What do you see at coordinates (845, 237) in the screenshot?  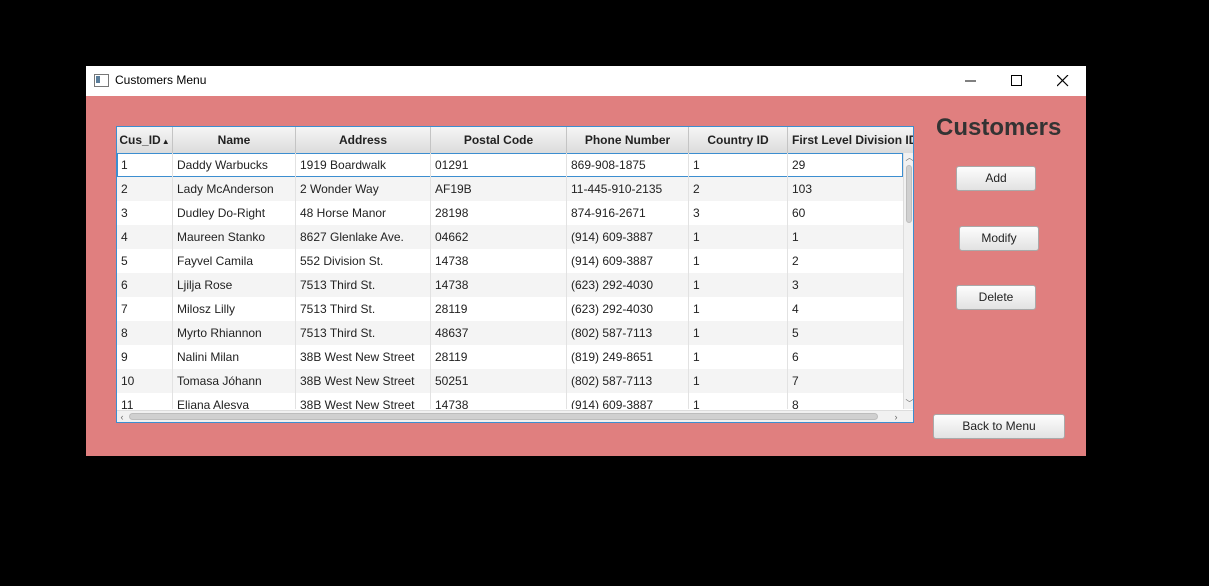 I see `cell-first-level-division-id: 1` at bounding box center [845, 237].